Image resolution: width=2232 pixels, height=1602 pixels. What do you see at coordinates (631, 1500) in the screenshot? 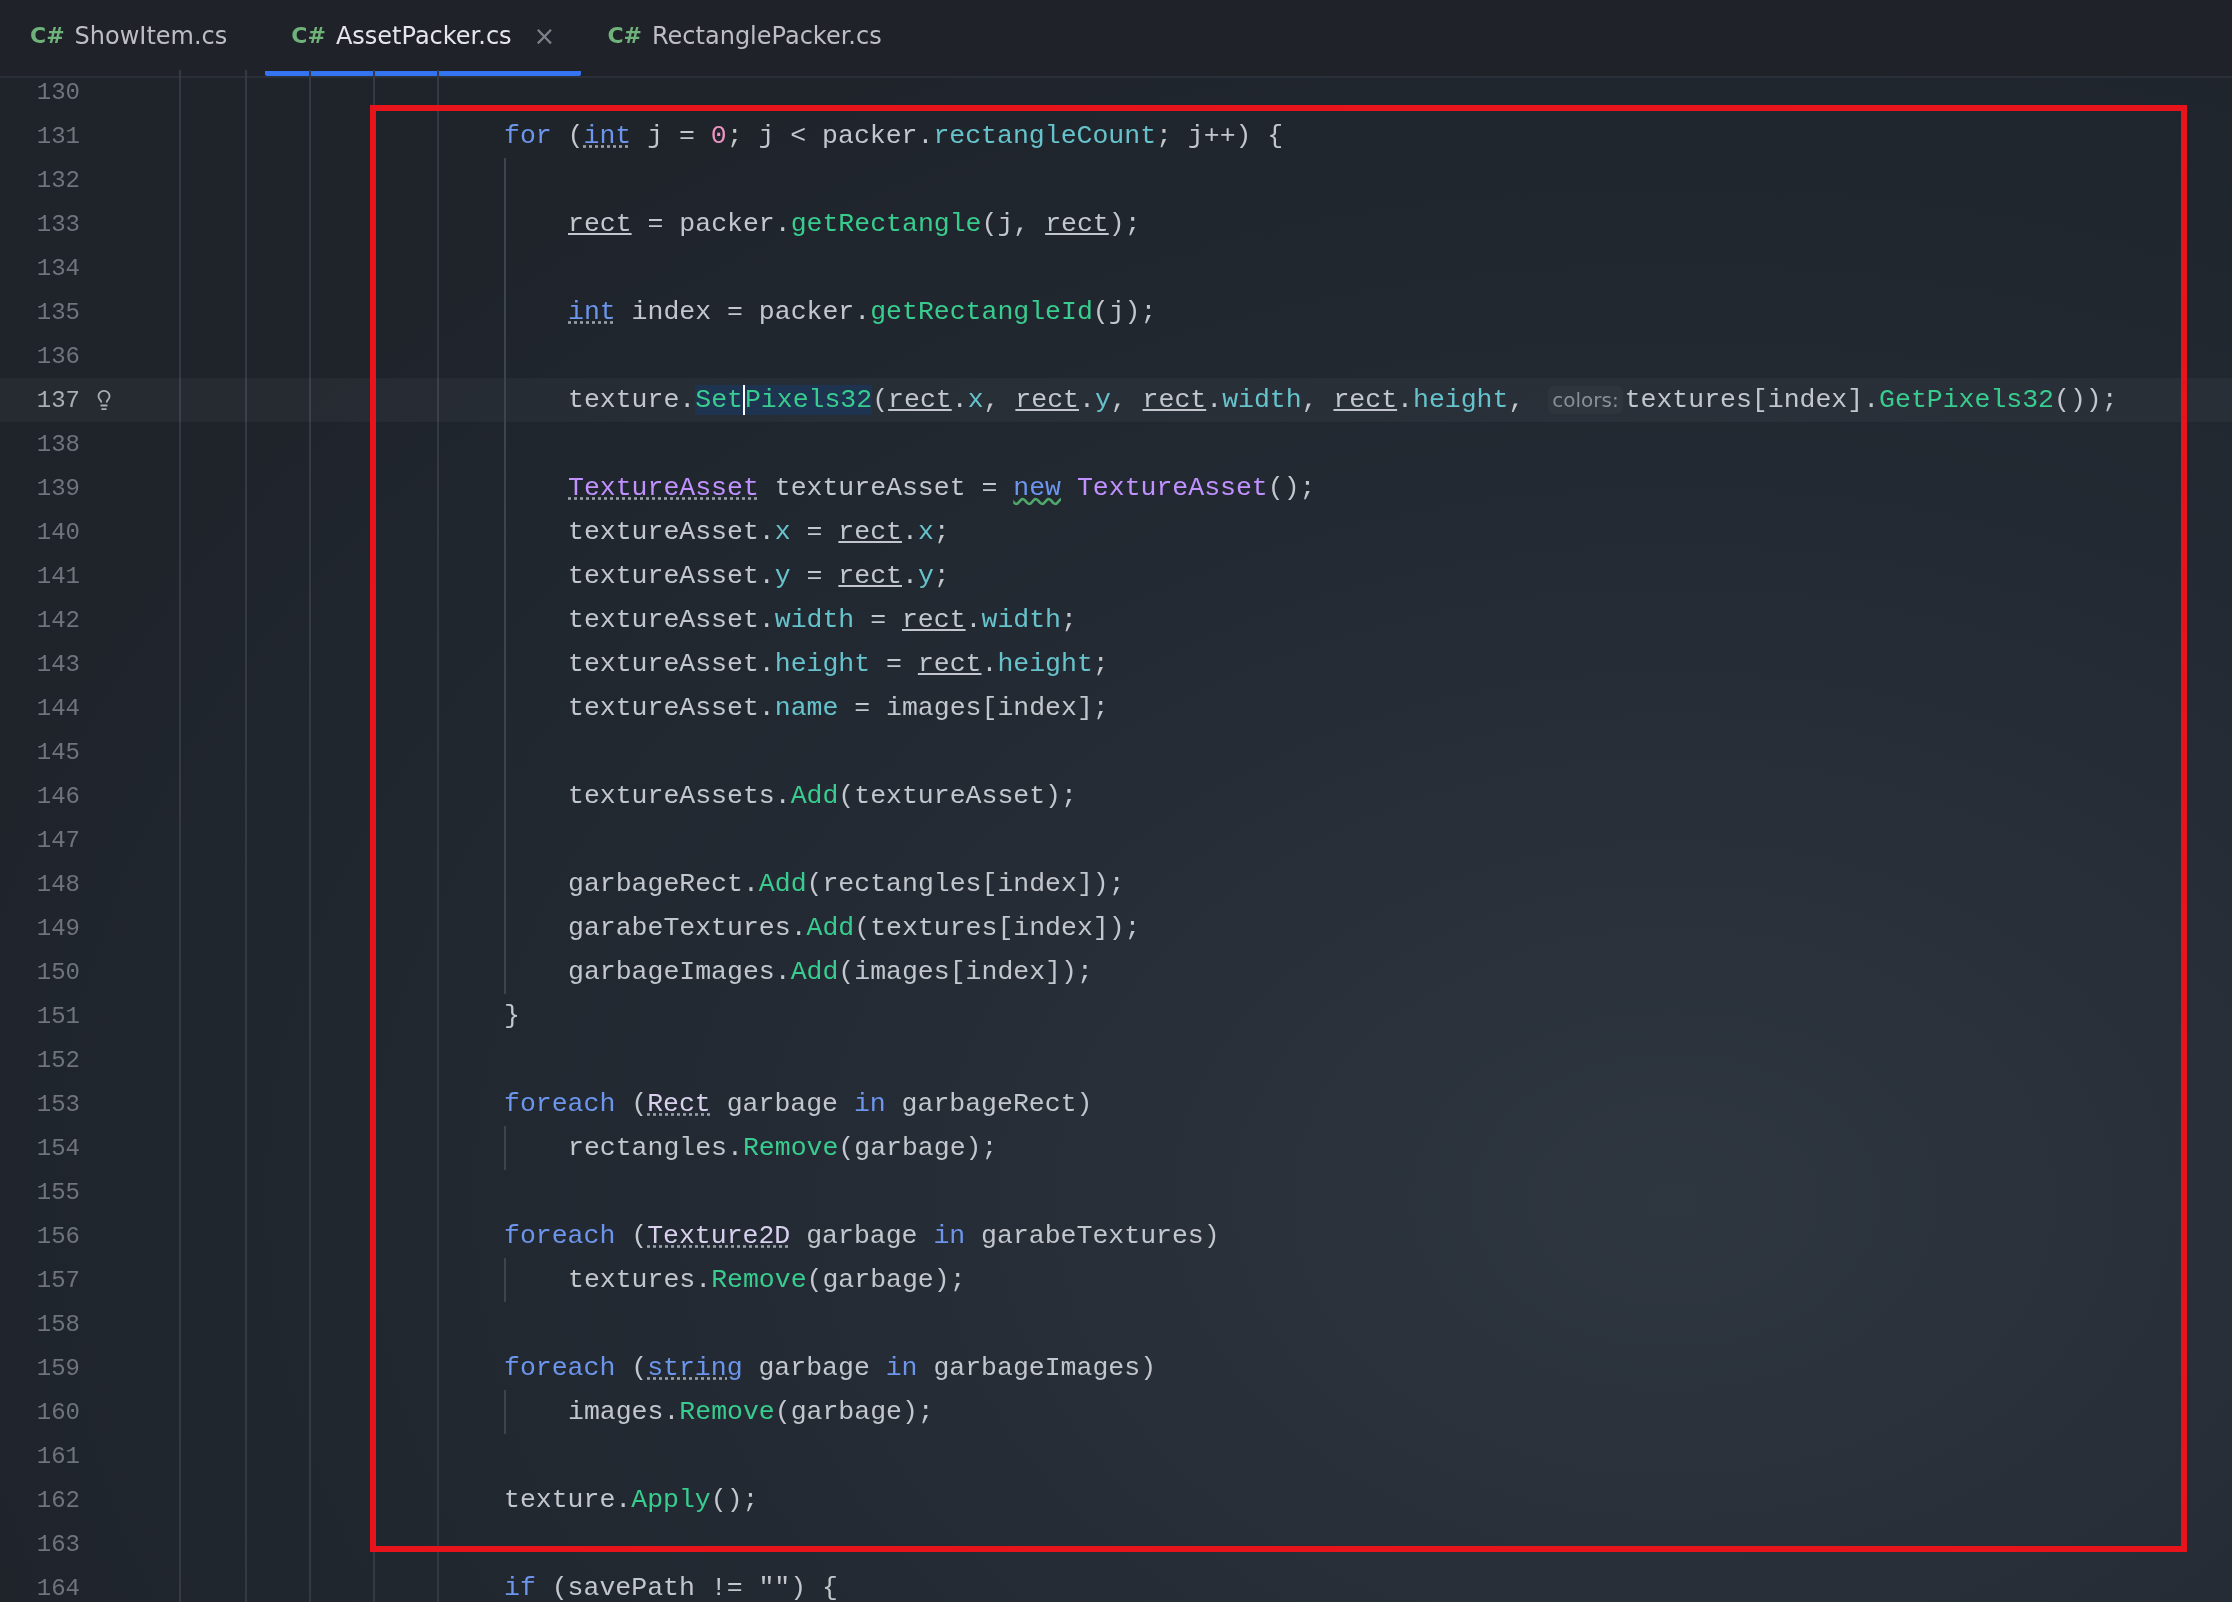
I see `code-line: texture.Apply();` at bounding box center [631, 1500].